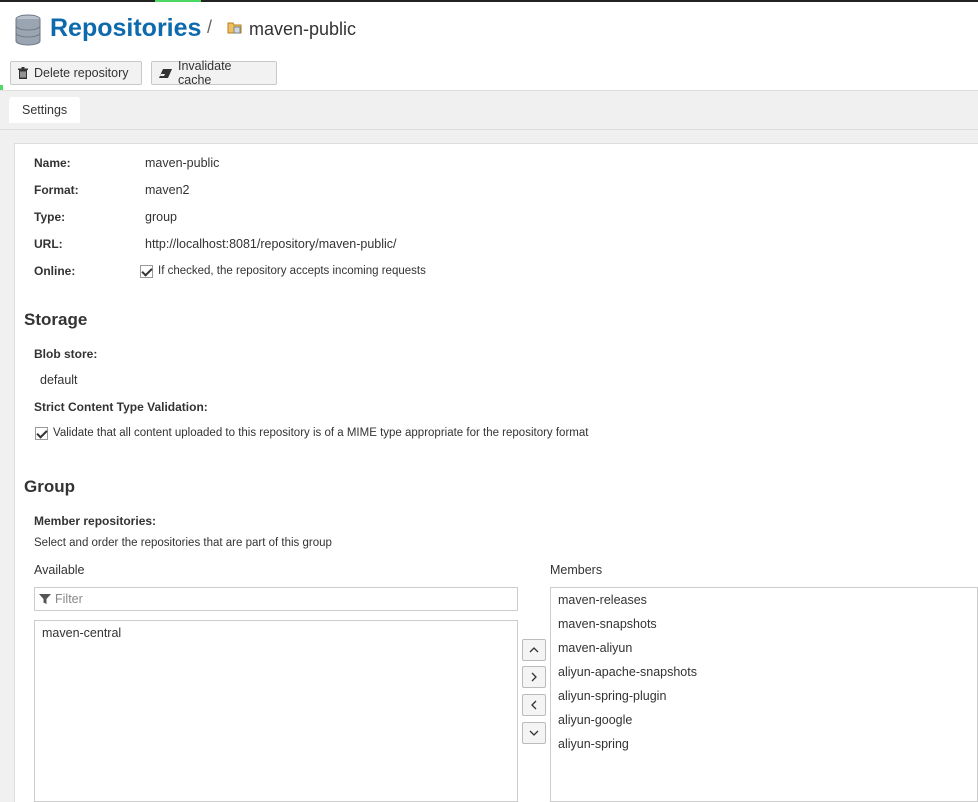  What do you see at coordinates (627, 672) in the screenshot?
I see `list-item: aliyun-apache-snapshots` at bounding box center [627, 672].